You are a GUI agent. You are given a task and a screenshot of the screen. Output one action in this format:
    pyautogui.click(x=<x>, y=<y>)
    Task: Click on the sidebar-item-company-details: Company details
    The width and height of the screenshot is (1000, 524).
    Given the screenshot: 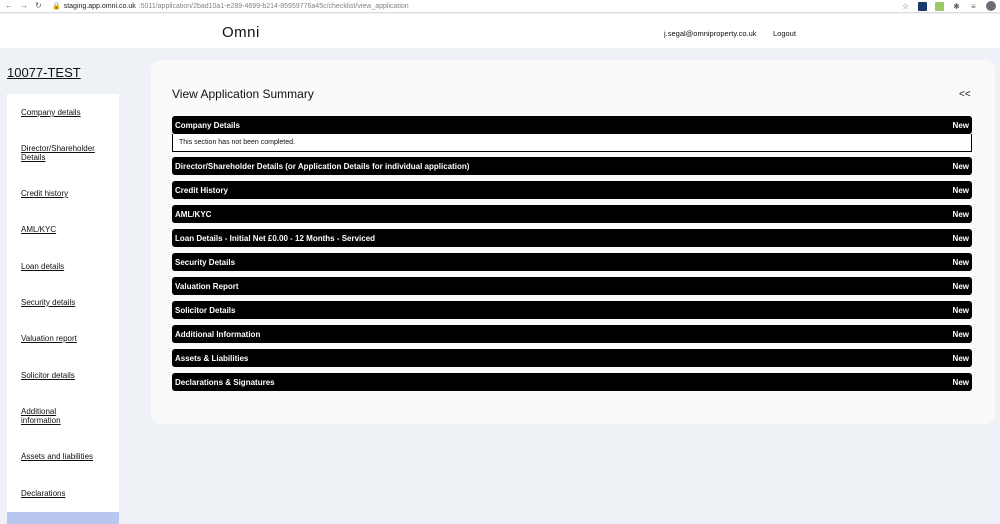 What is the action you would take?
    pyautogui.click(x=67, y=112)
    